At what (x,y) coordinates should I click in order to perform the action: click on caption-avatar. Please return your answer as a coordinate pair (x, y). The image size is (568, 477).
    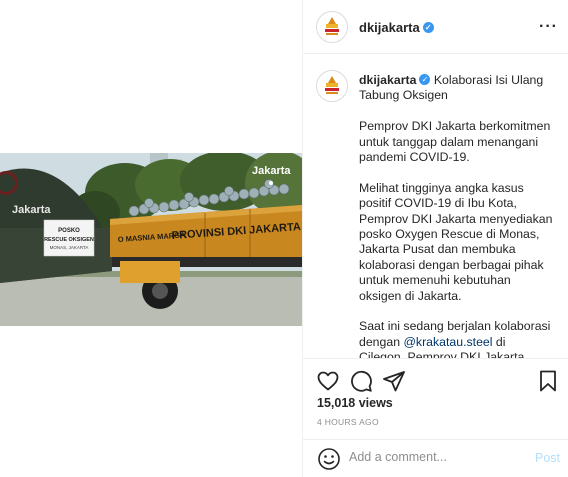
    Looking at the image, I should click on (332, 86).